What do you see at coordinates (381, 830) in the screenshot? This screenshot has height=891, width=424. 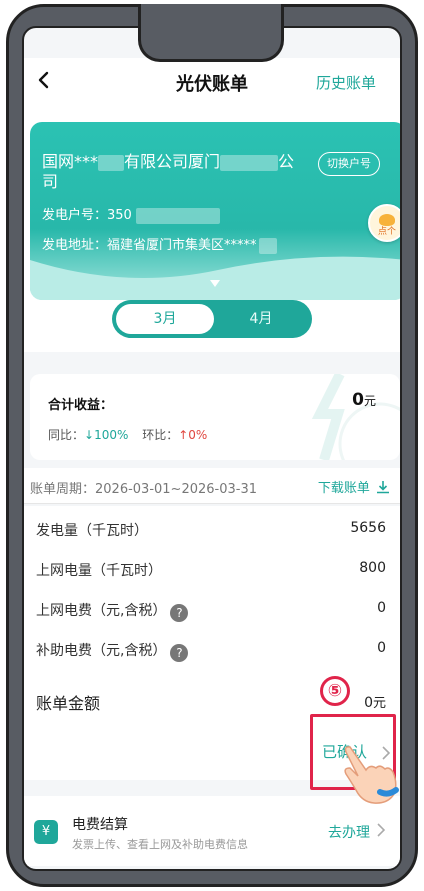 I see `chevron-right-icon` at bounding box center [381, 830].